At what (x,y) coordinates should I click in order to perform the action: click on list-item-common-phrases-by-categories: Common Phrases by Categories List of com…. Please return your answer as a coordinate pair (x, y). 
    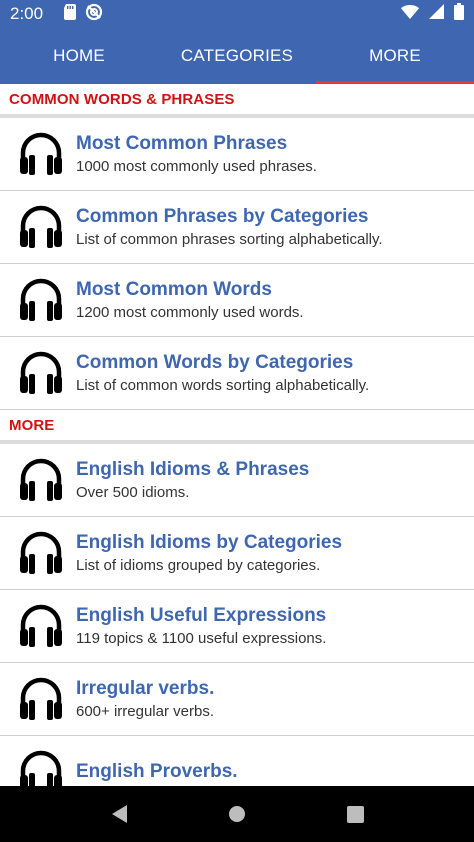
    Looking at the image, I should click on (237, 227).